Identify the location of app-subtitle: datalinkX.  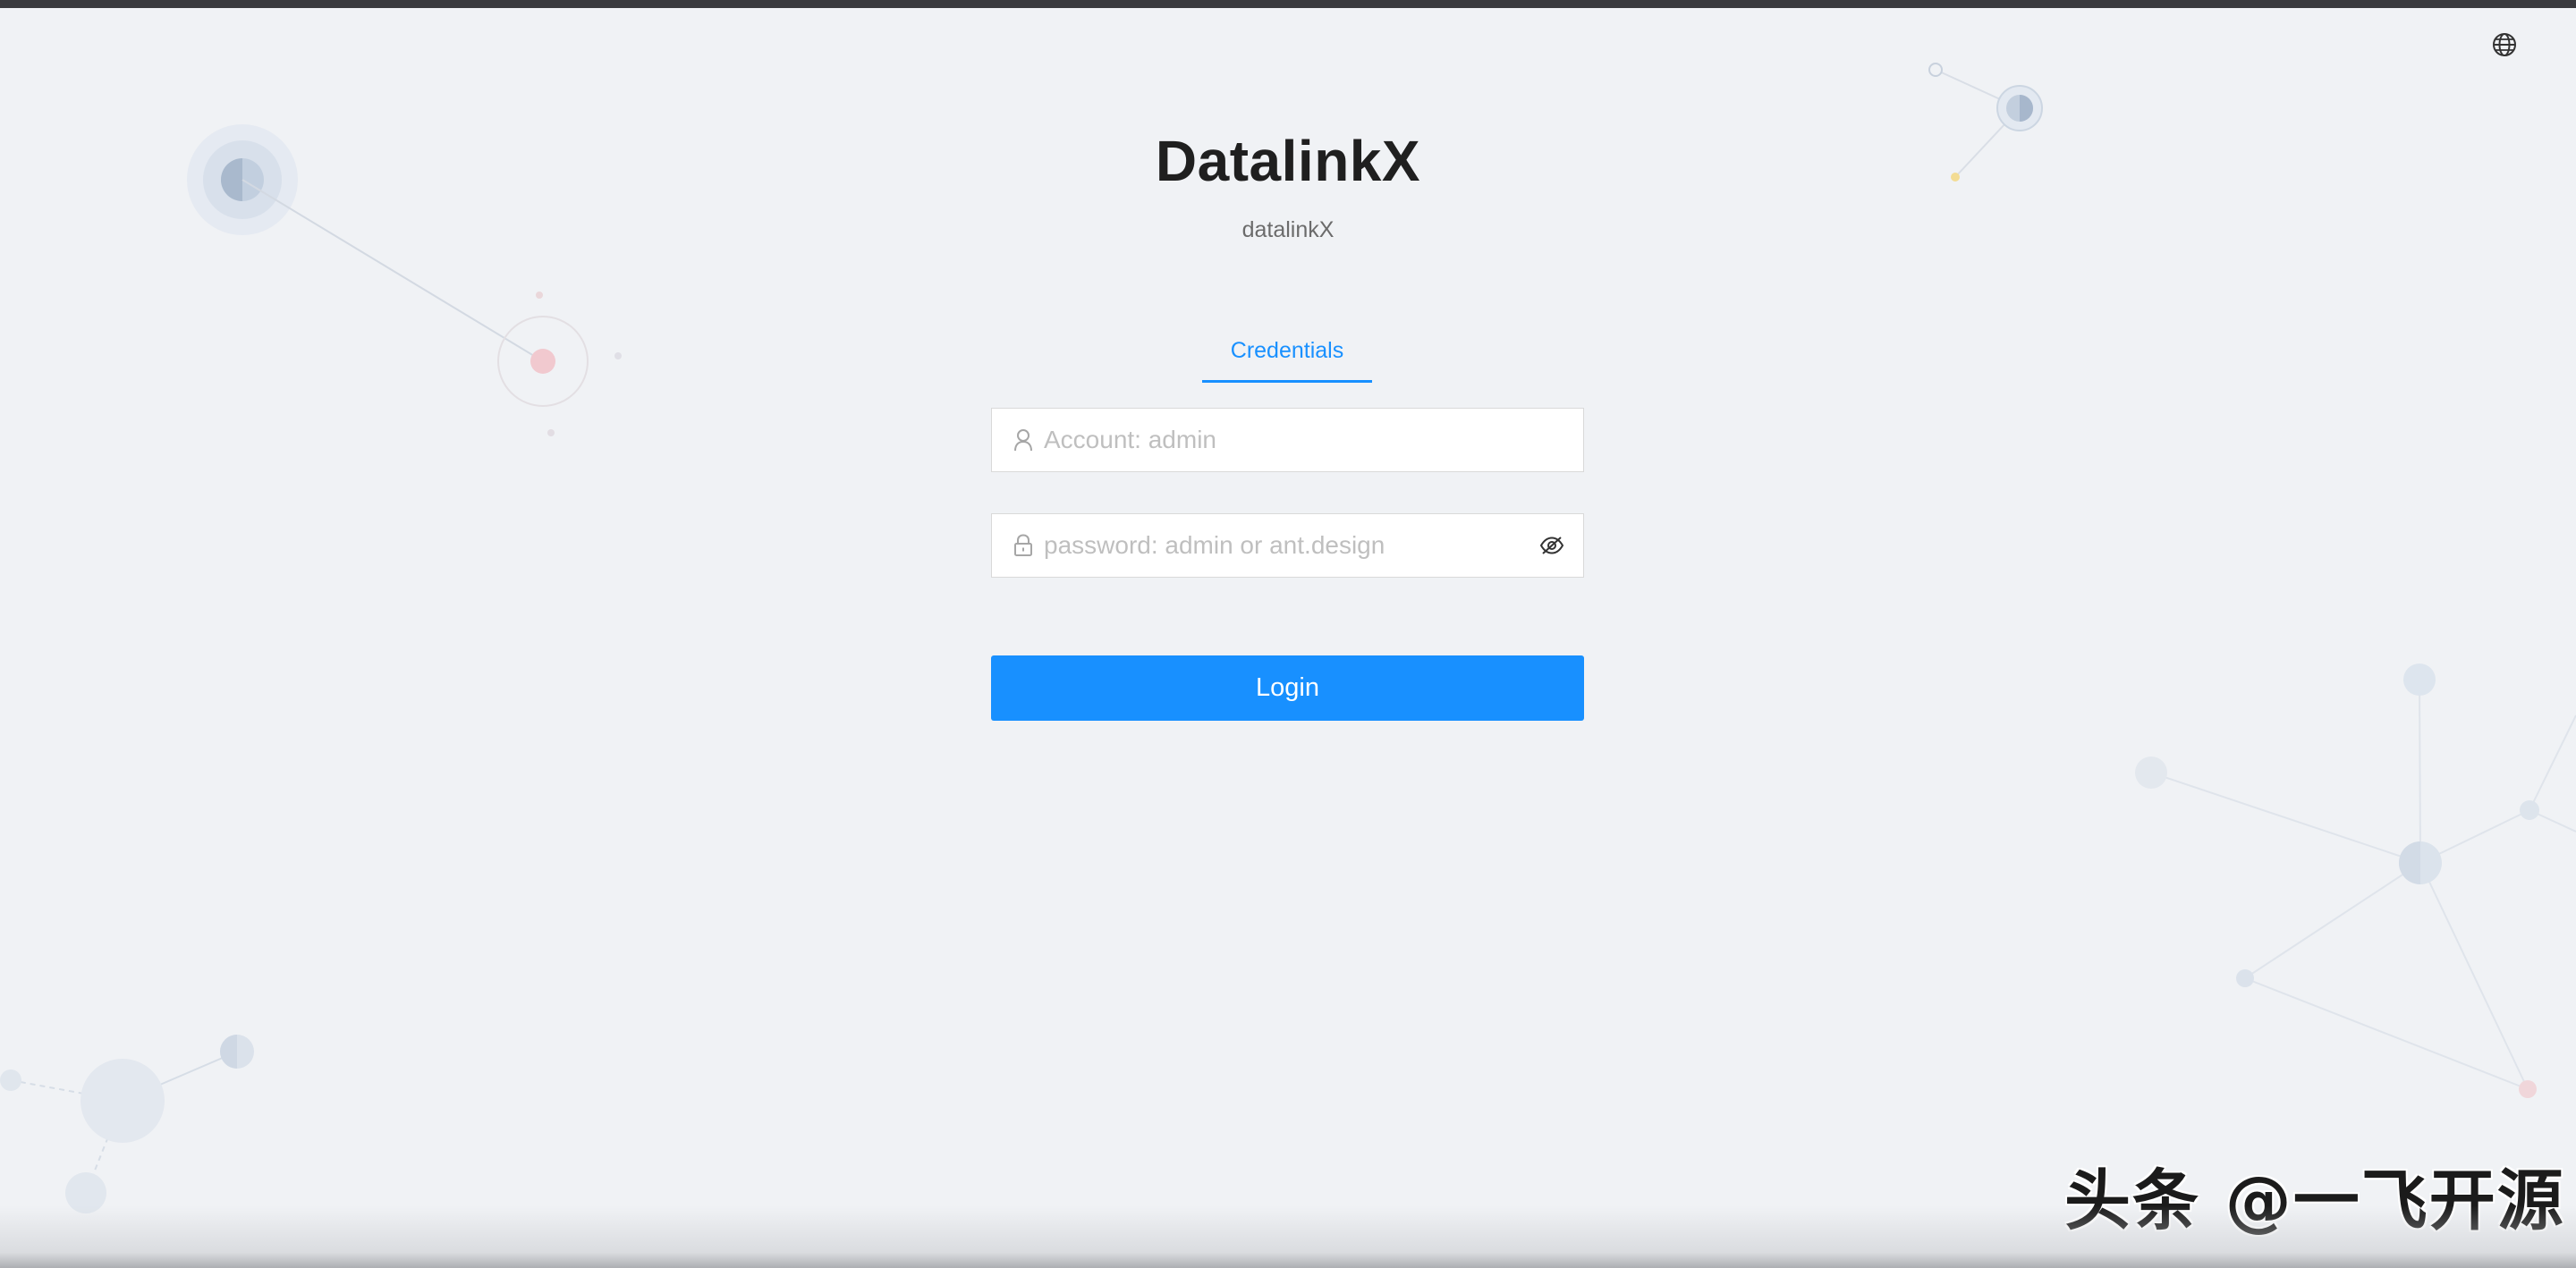
(1288, 229).